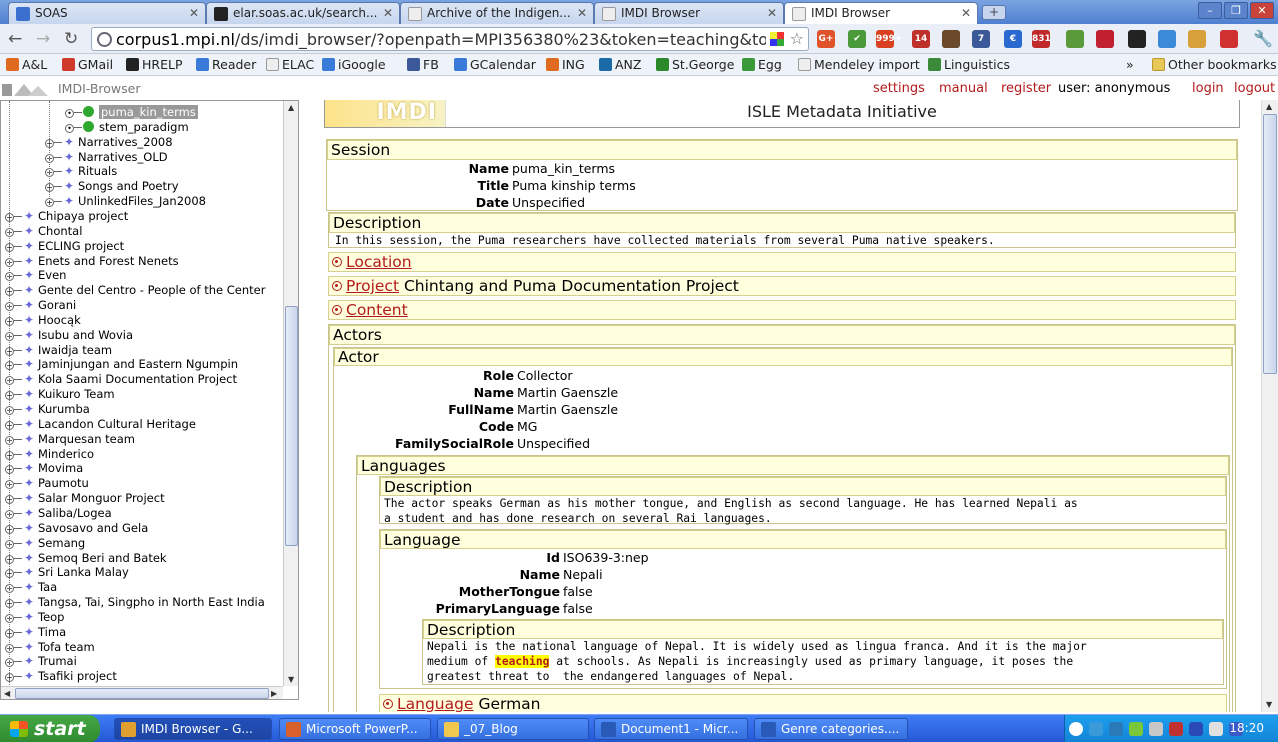  What do you see at coordinates (969, 64) in the screenshot?
I see `bookmark-item: Linguistics` at bounding box center [969, 64].